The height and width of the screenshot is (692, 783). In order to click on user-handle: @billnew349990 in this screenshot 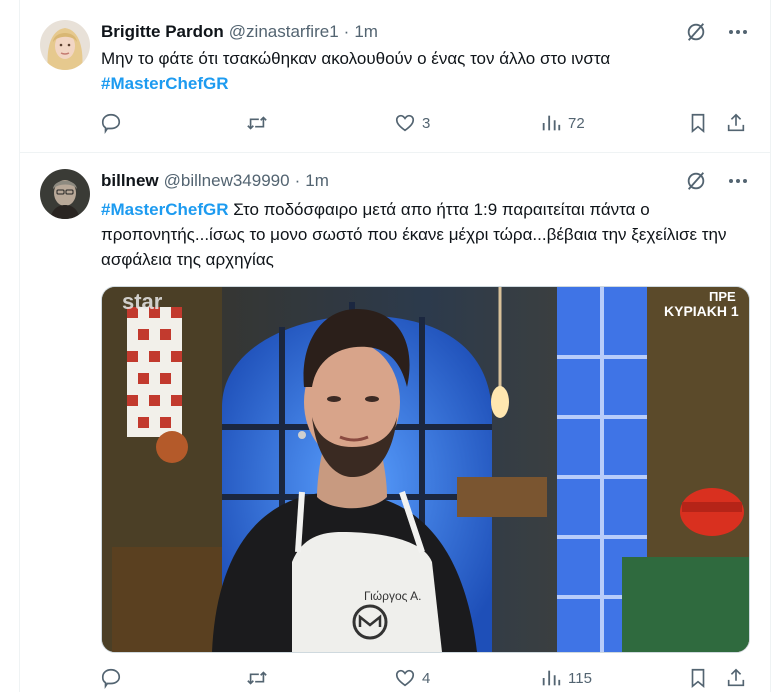, I will do `click(227, 181)`.